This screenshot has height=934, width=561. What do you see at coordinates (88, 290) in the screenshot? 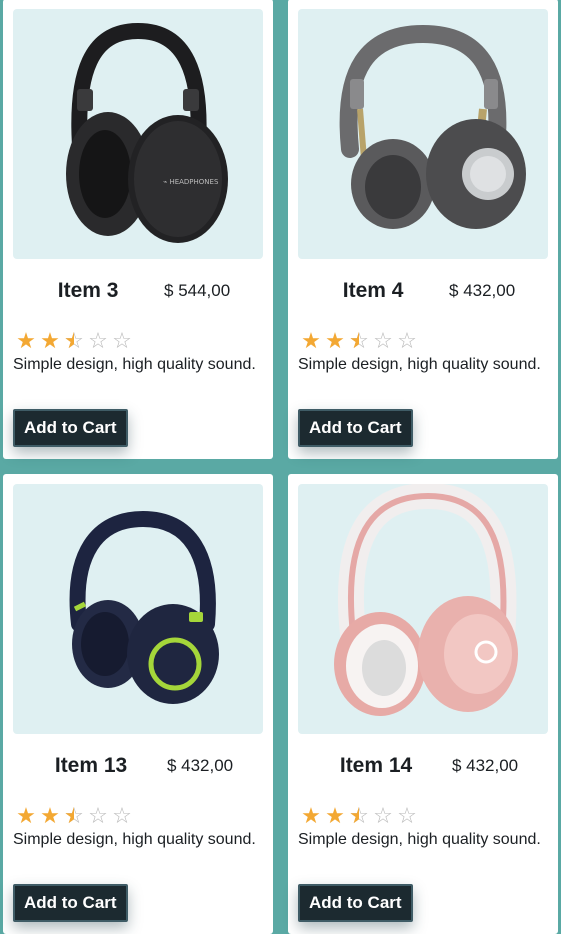
I see `product-name: Item 3` at bounding box center [88, 290].